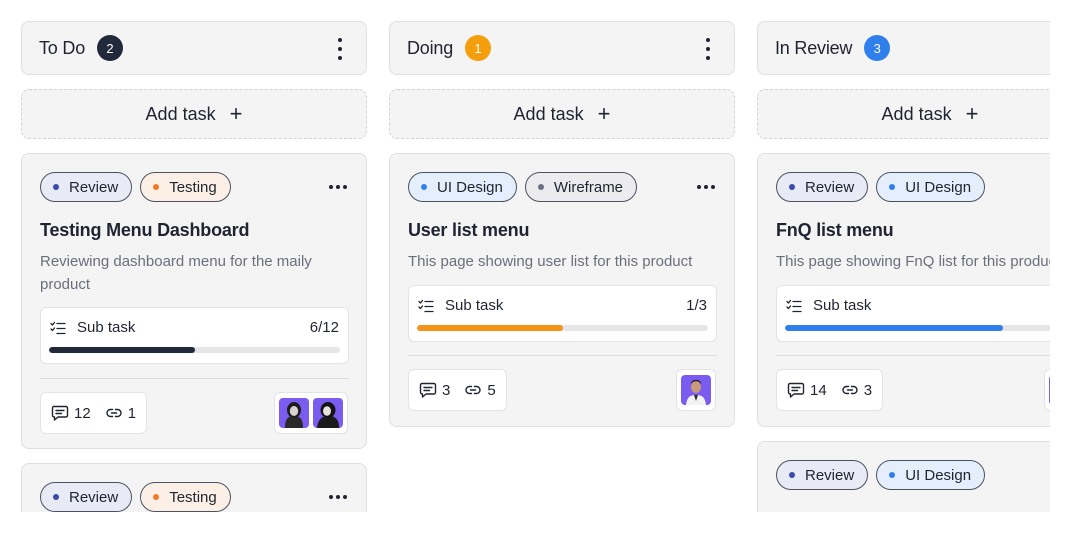 This screenshot has width=1081, height=537. I want to click on card-meta: 14 3, so click(830, 390).